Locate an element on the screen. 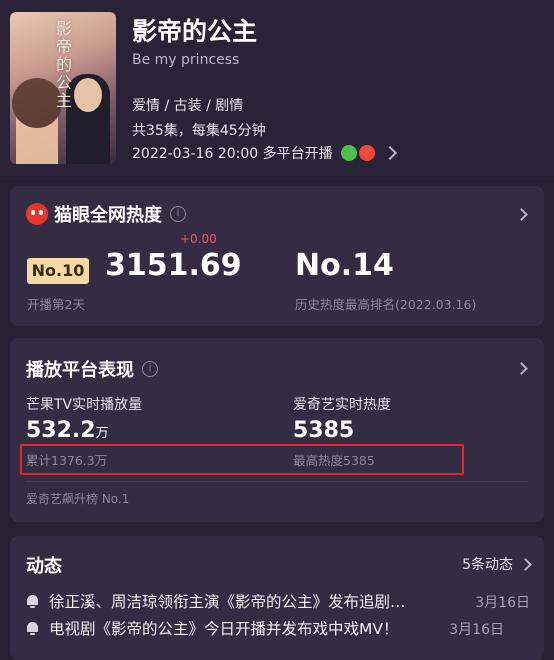 This screenshot has height=660, width=554. show-genre: 爱情 / 古装 / 剧情 is located at coordinates (188, 106).